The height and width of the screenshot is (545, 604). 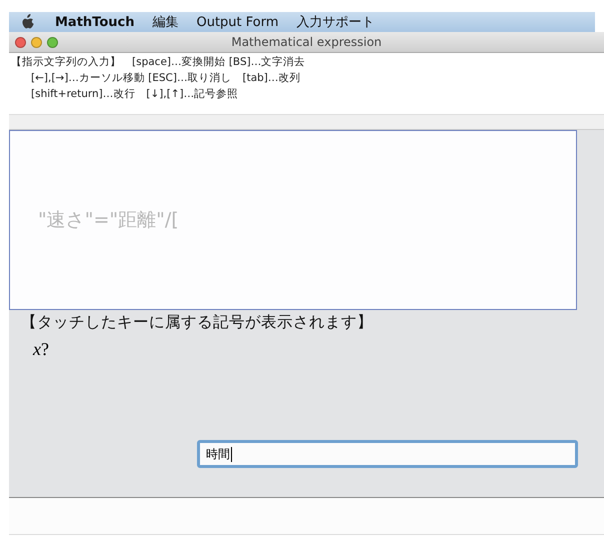 What do you see at coordinates (28, 22) in the screenshot?
I see `apple-logo-icon` at bounding box center [28, 22].